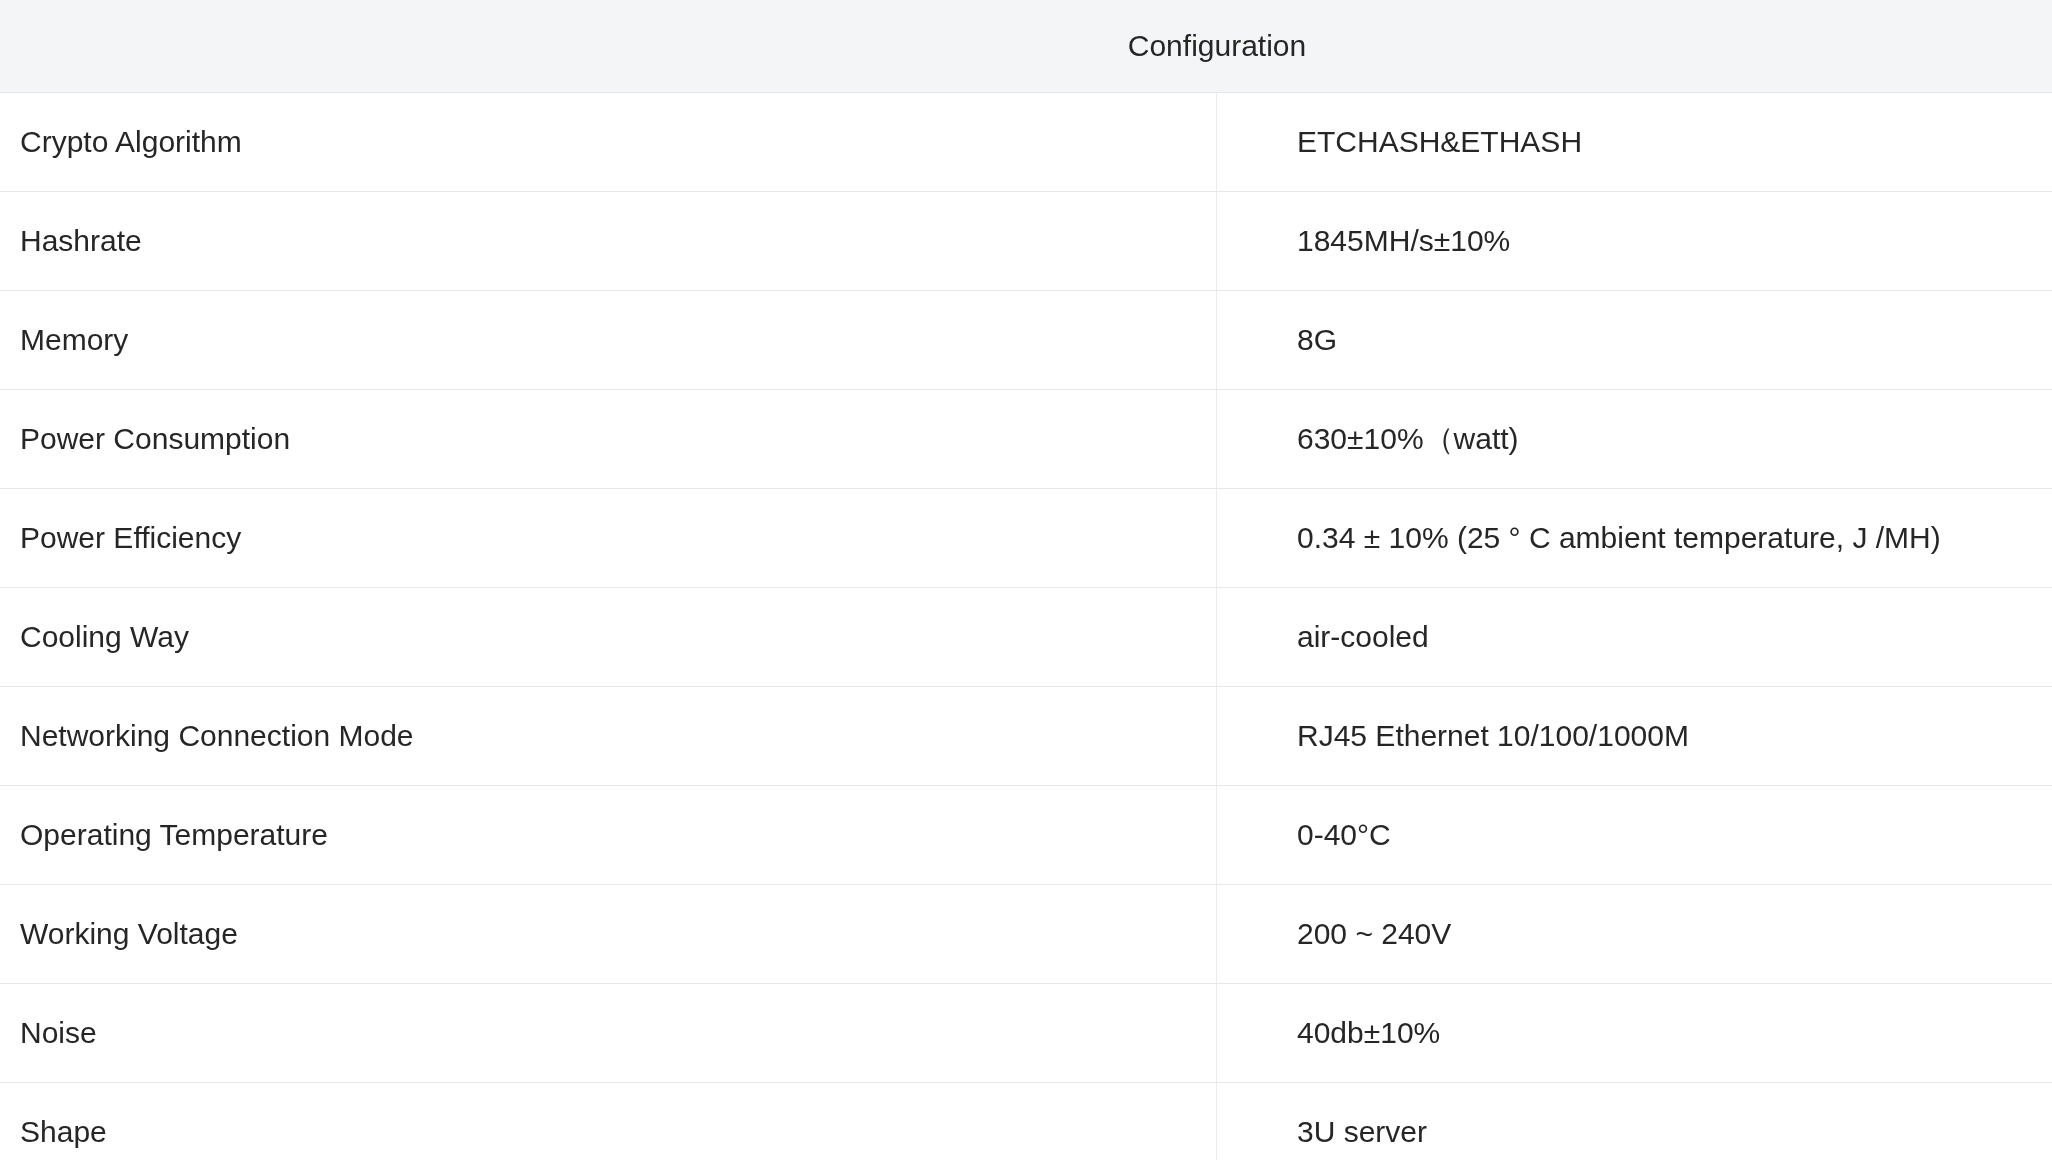  Describe the element at coordinates (1440, 142) in the screenshot. I see `value-cell-text: ETCHASH&ETHASH` at that location.